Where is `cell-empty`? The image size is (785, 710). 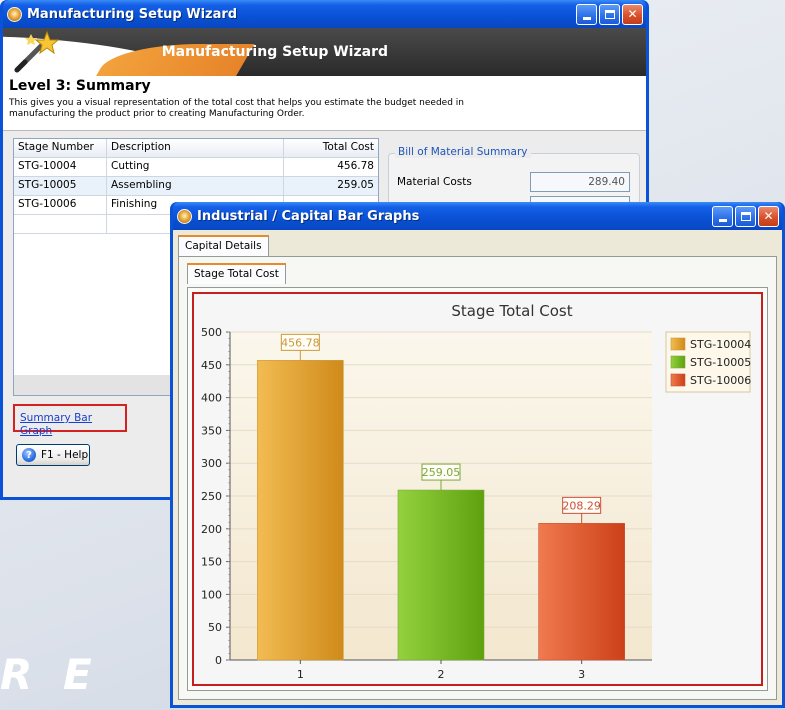 cell-empty is located at coordinates (60, 224).